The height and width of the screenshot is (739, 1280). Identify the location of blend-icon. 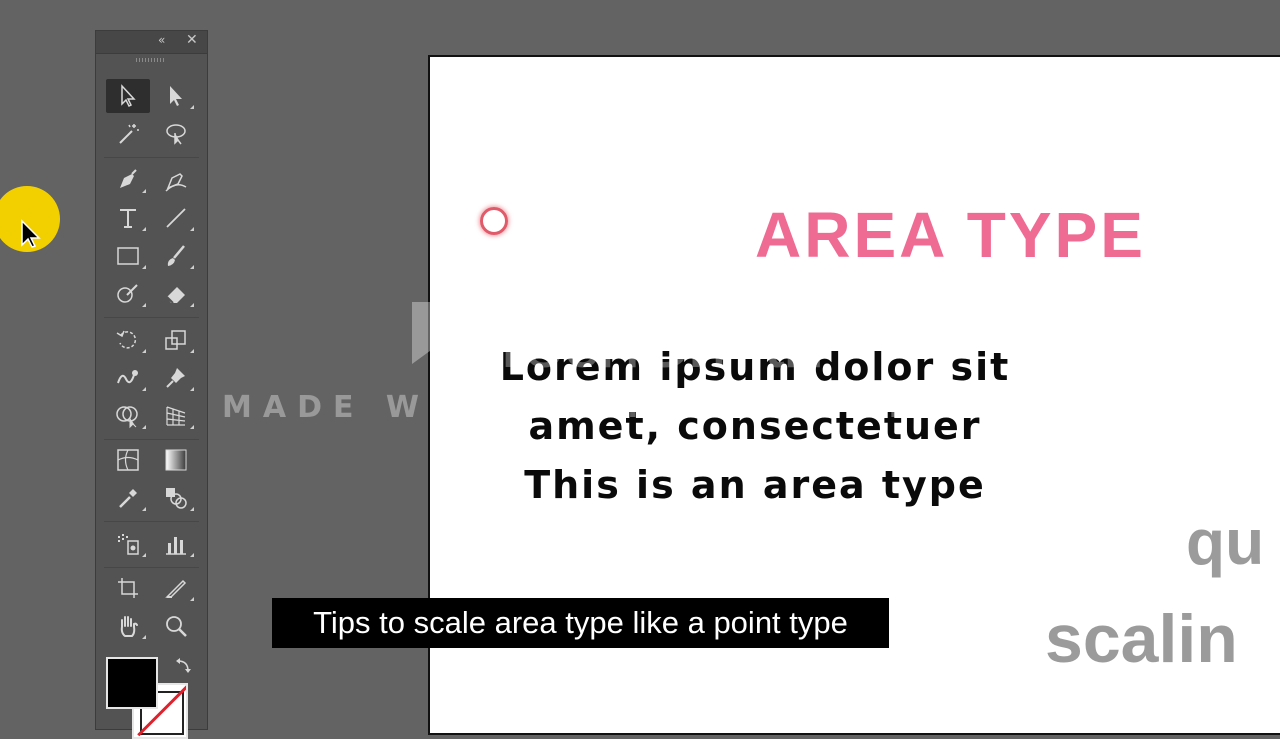
(176, 498).